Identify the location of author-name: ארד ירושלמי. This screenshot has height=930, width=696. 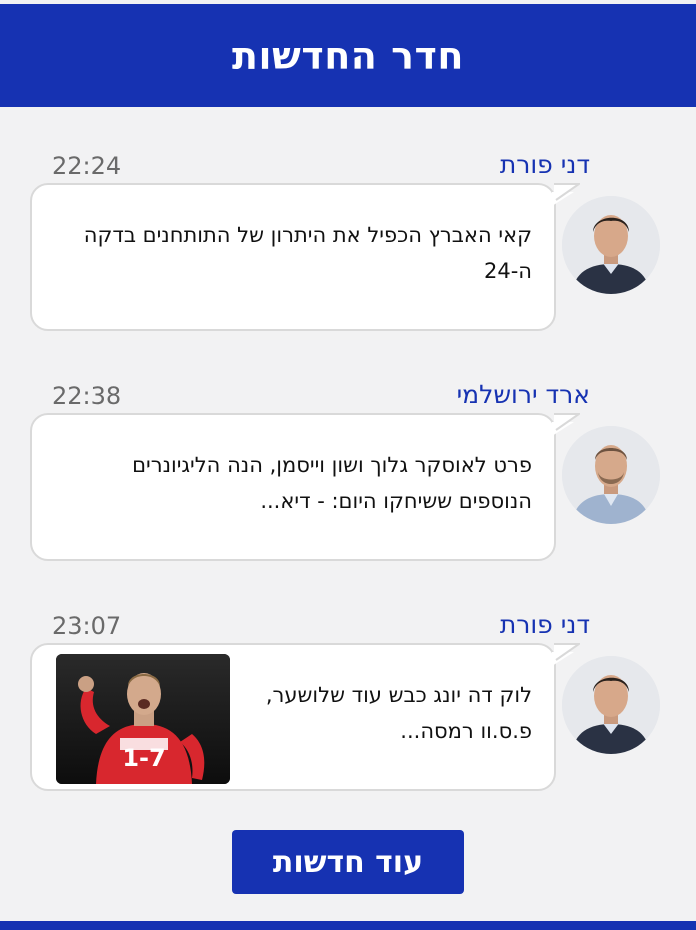
(523, 394).